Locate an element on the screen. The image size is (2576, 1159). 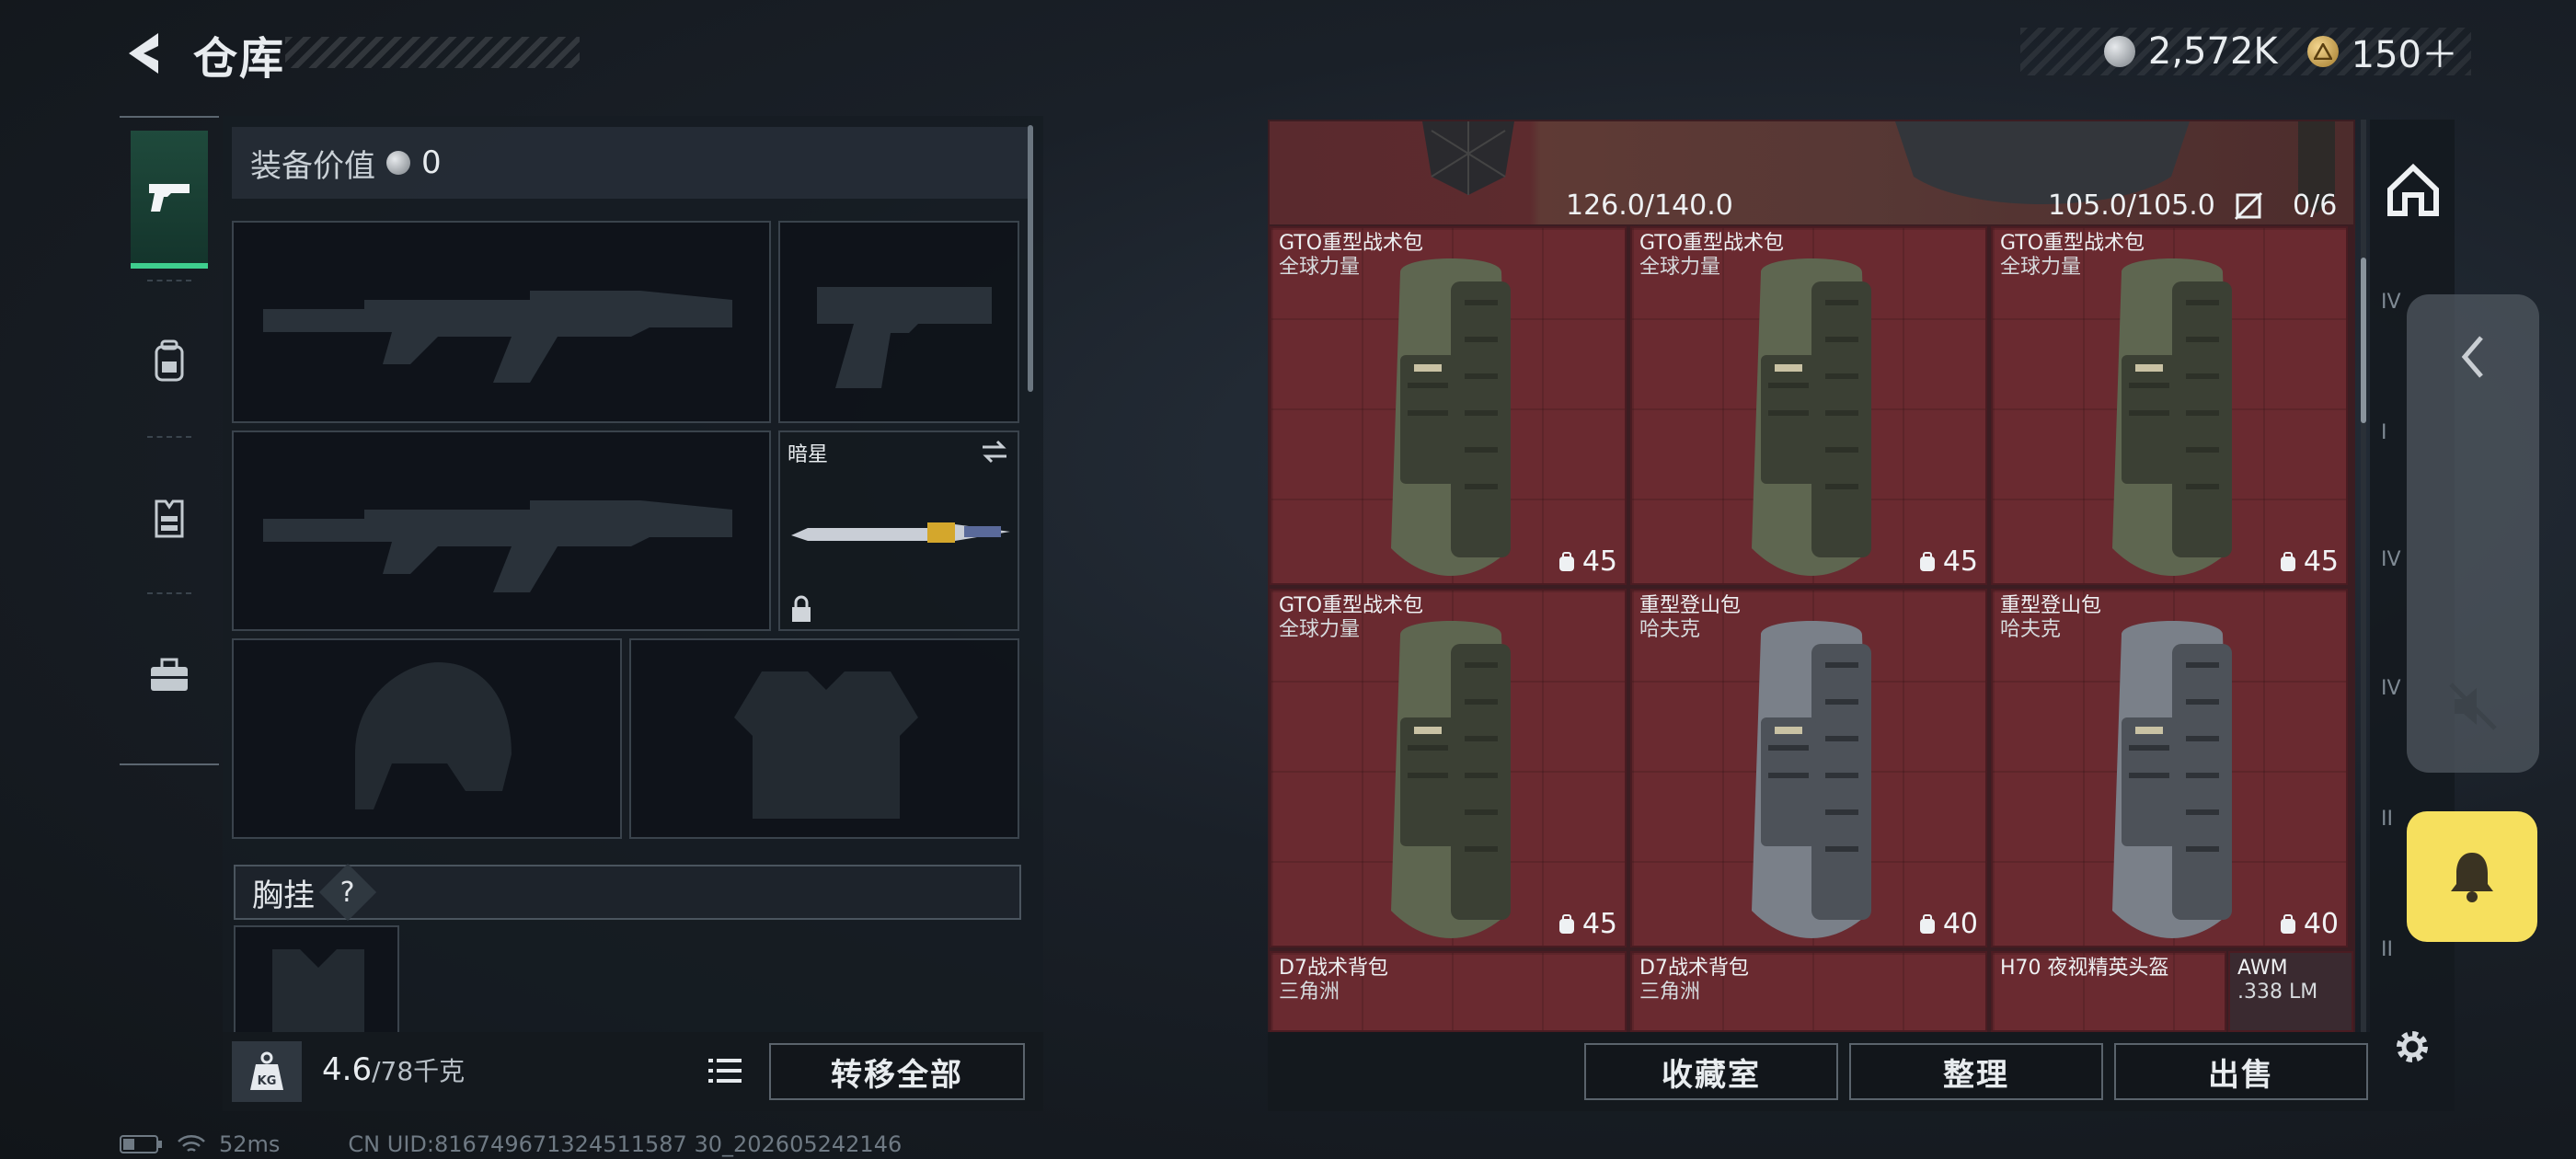
equipment-value-label: 装备价值 is located at coordinates (312, 166).